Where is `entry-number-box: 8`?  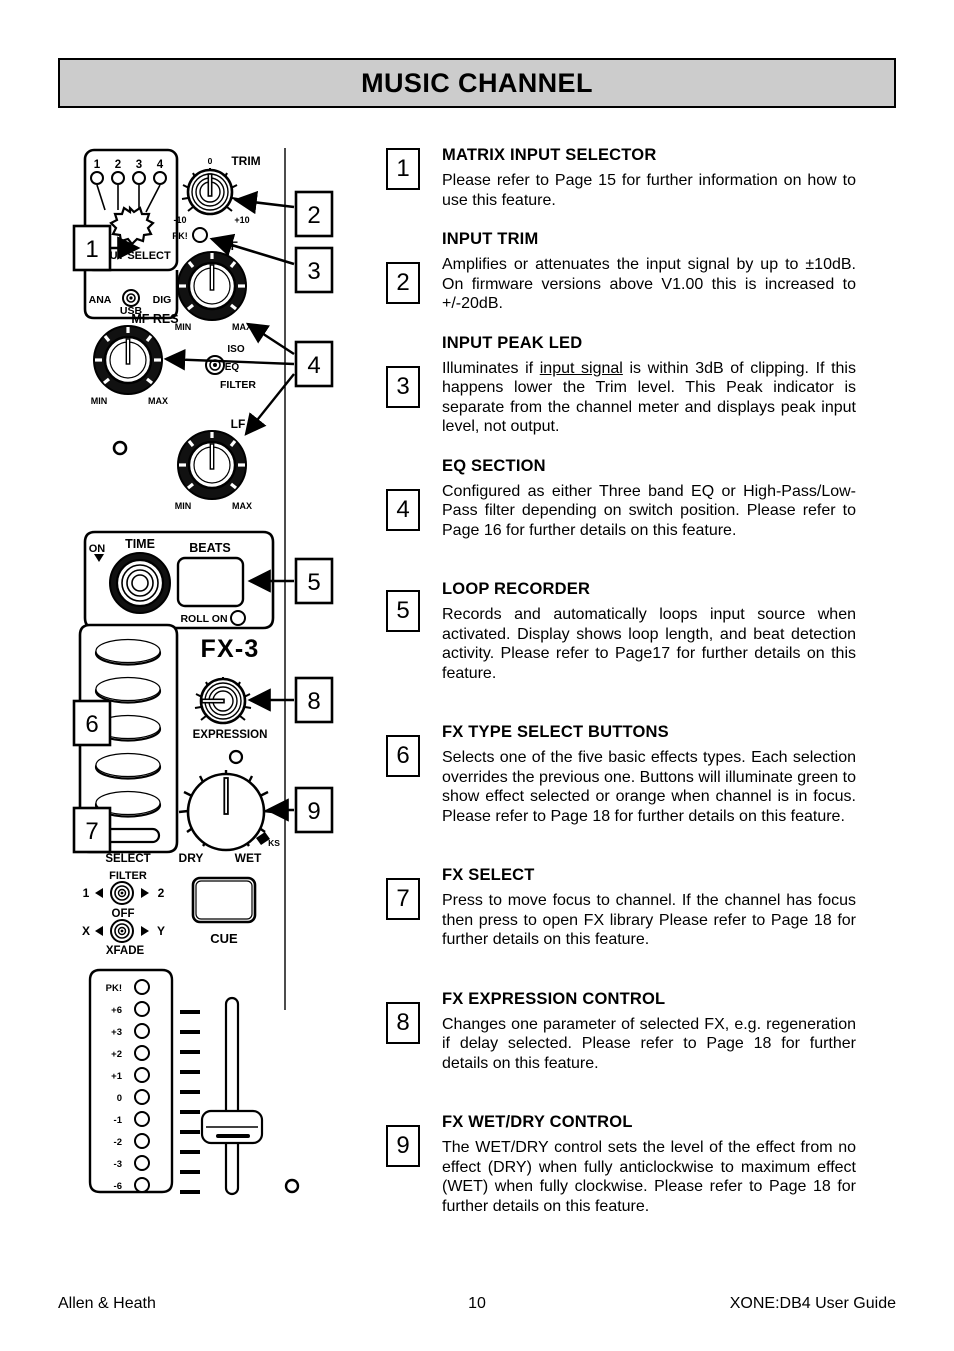
entry-number-box: 8 is located at coordinates (403, 1022).